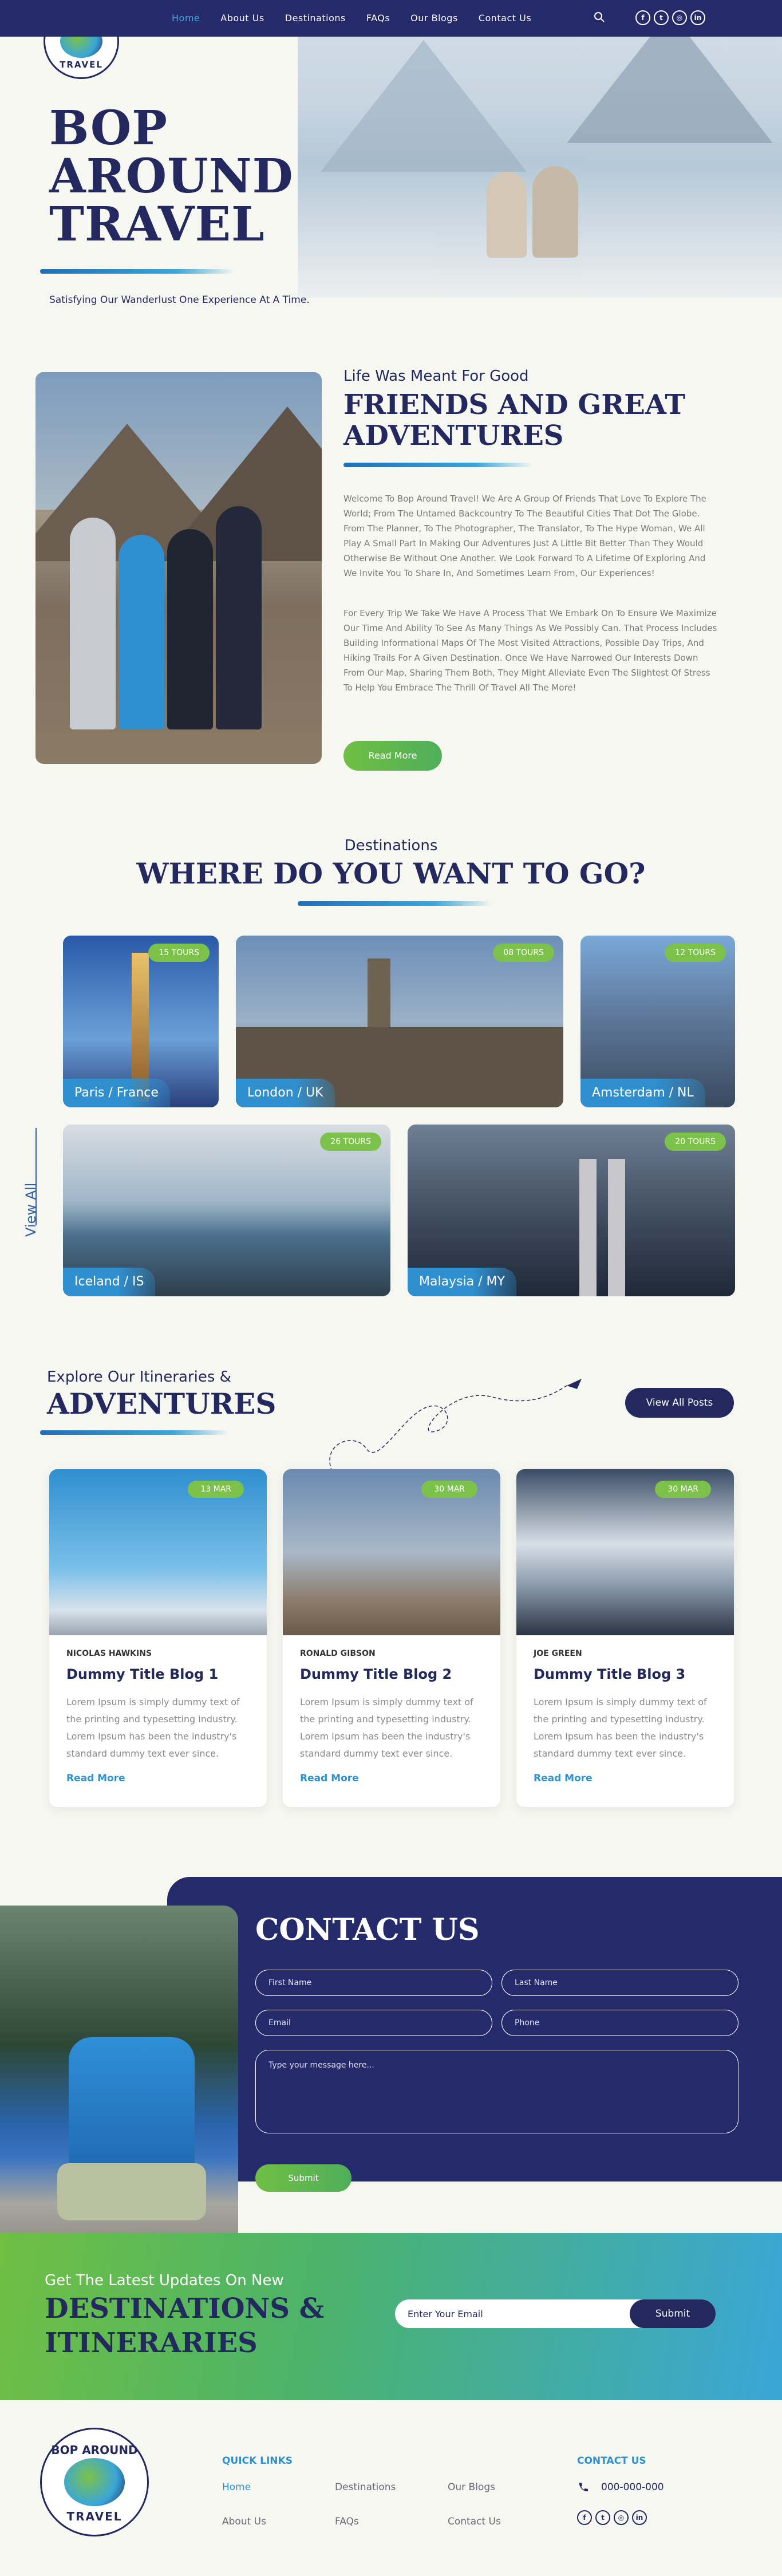 This screenshot has width=782, height=2576. I want to click on phone-icon, so click(583, 2487).